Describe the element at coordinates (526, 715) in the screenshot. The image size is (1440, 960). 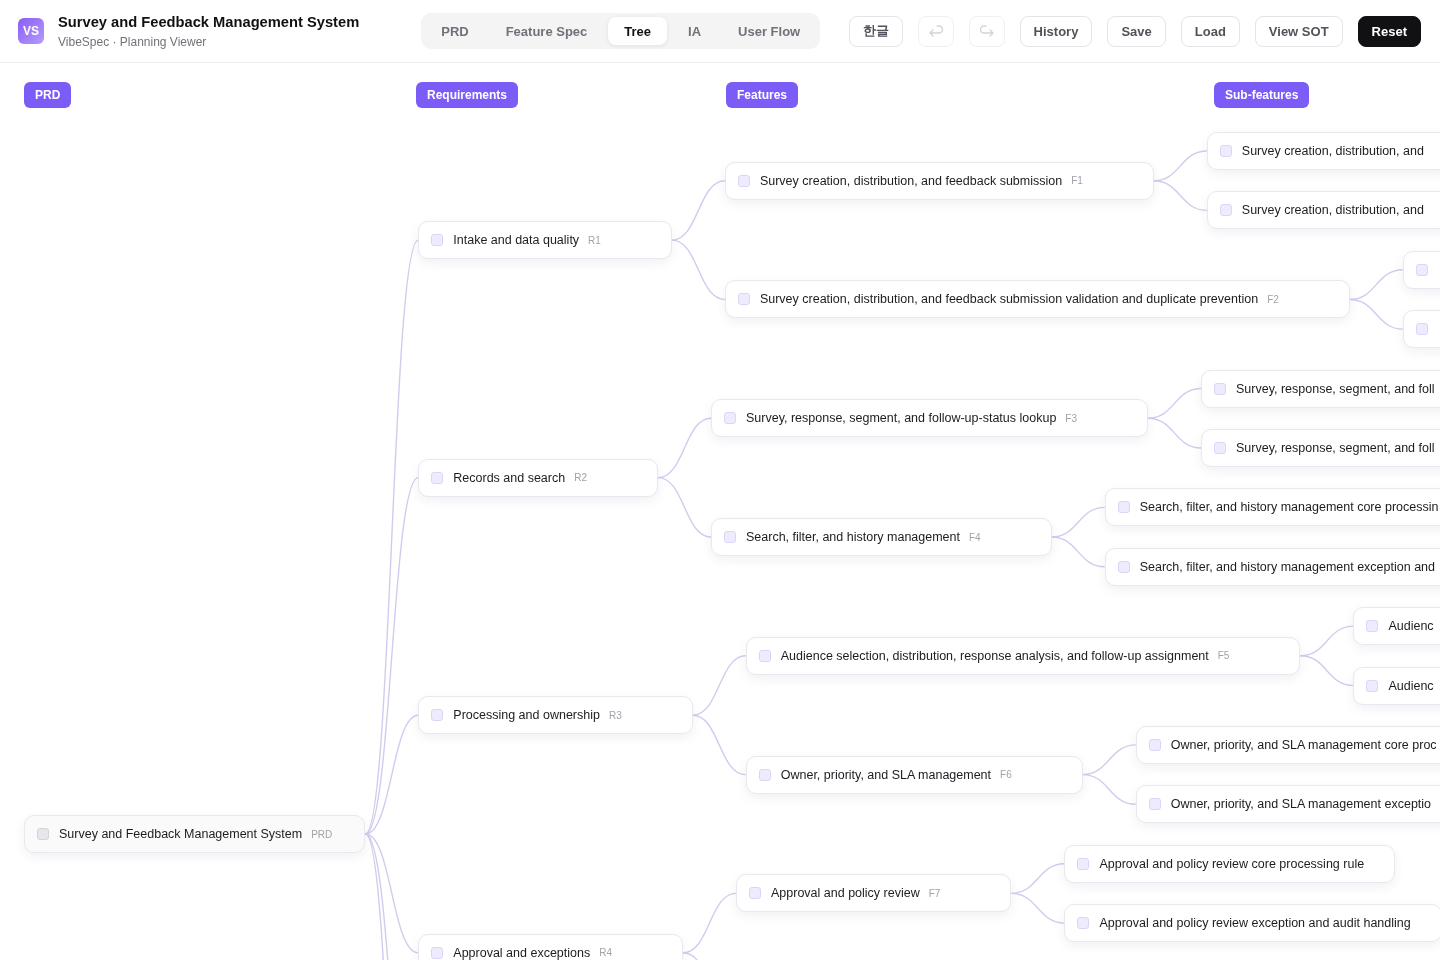
I see `node-label: Processing and ownership` at that location.